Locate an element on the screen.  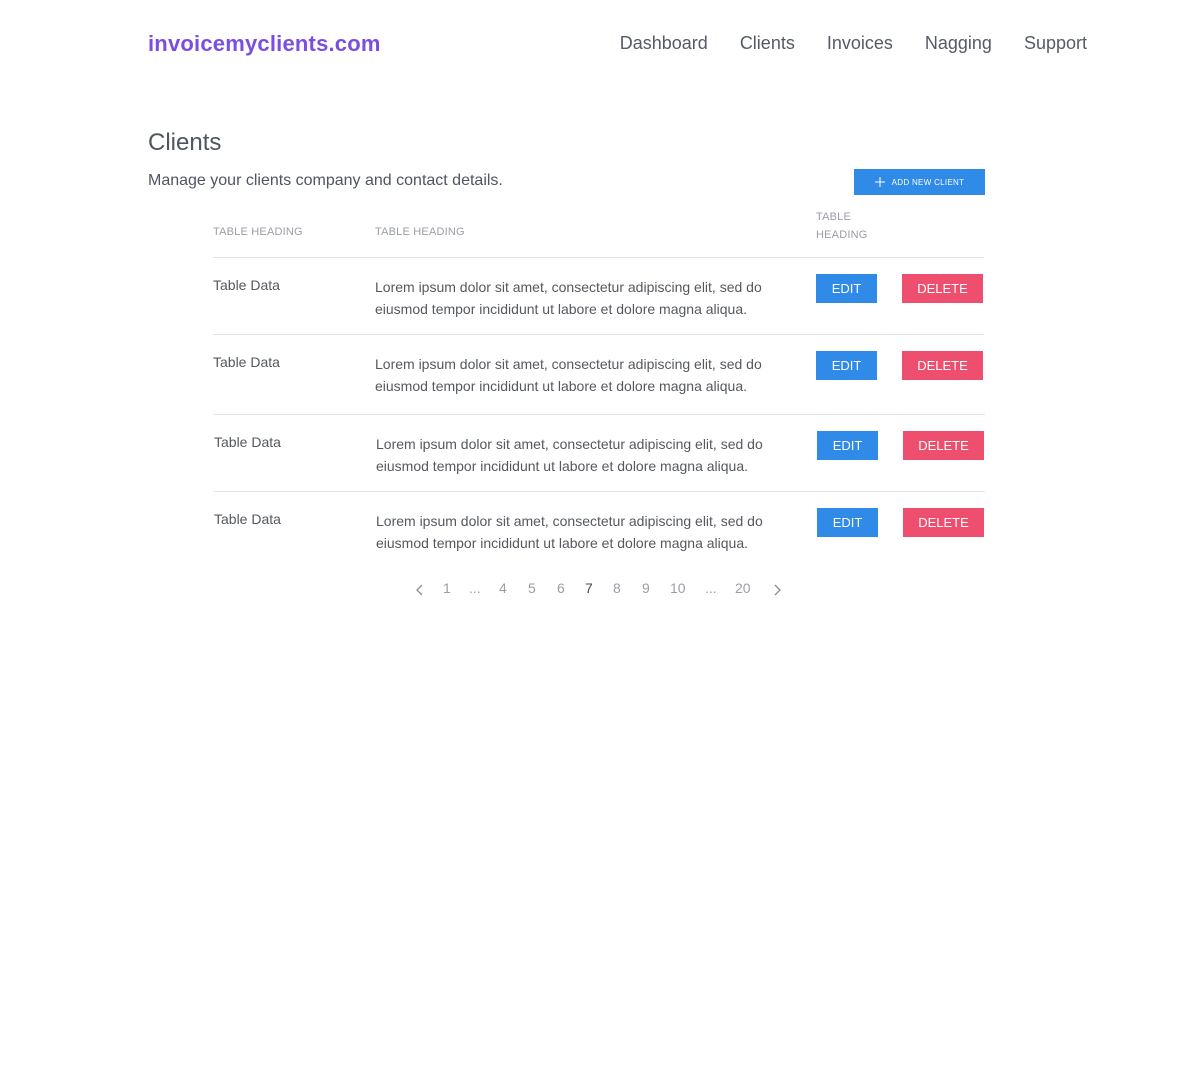
page-link-10: 10 is located at coordinates (678, 588).